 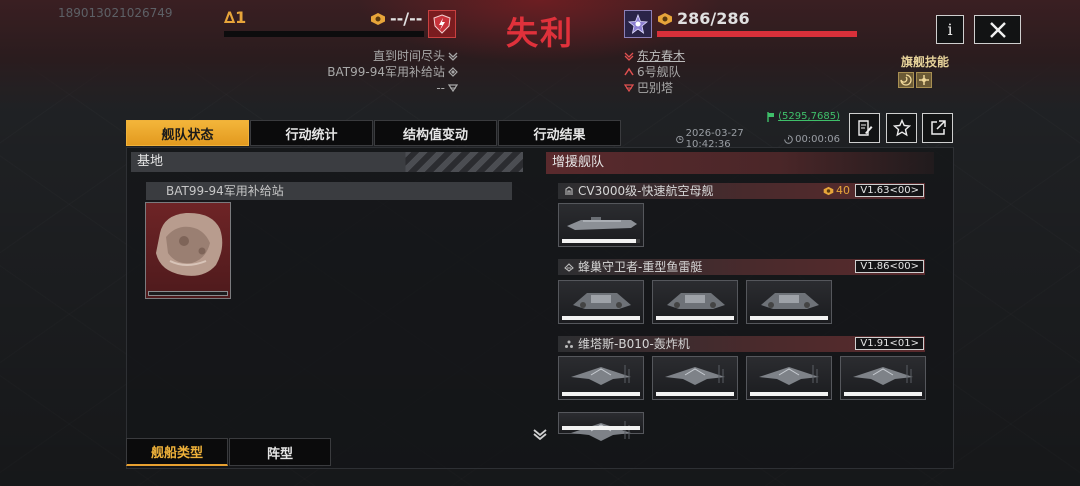 What do you see at coordinates (115, 13) in the screenshot?
I see `account-id: 189013021026749` at bounding box center [115, 13].